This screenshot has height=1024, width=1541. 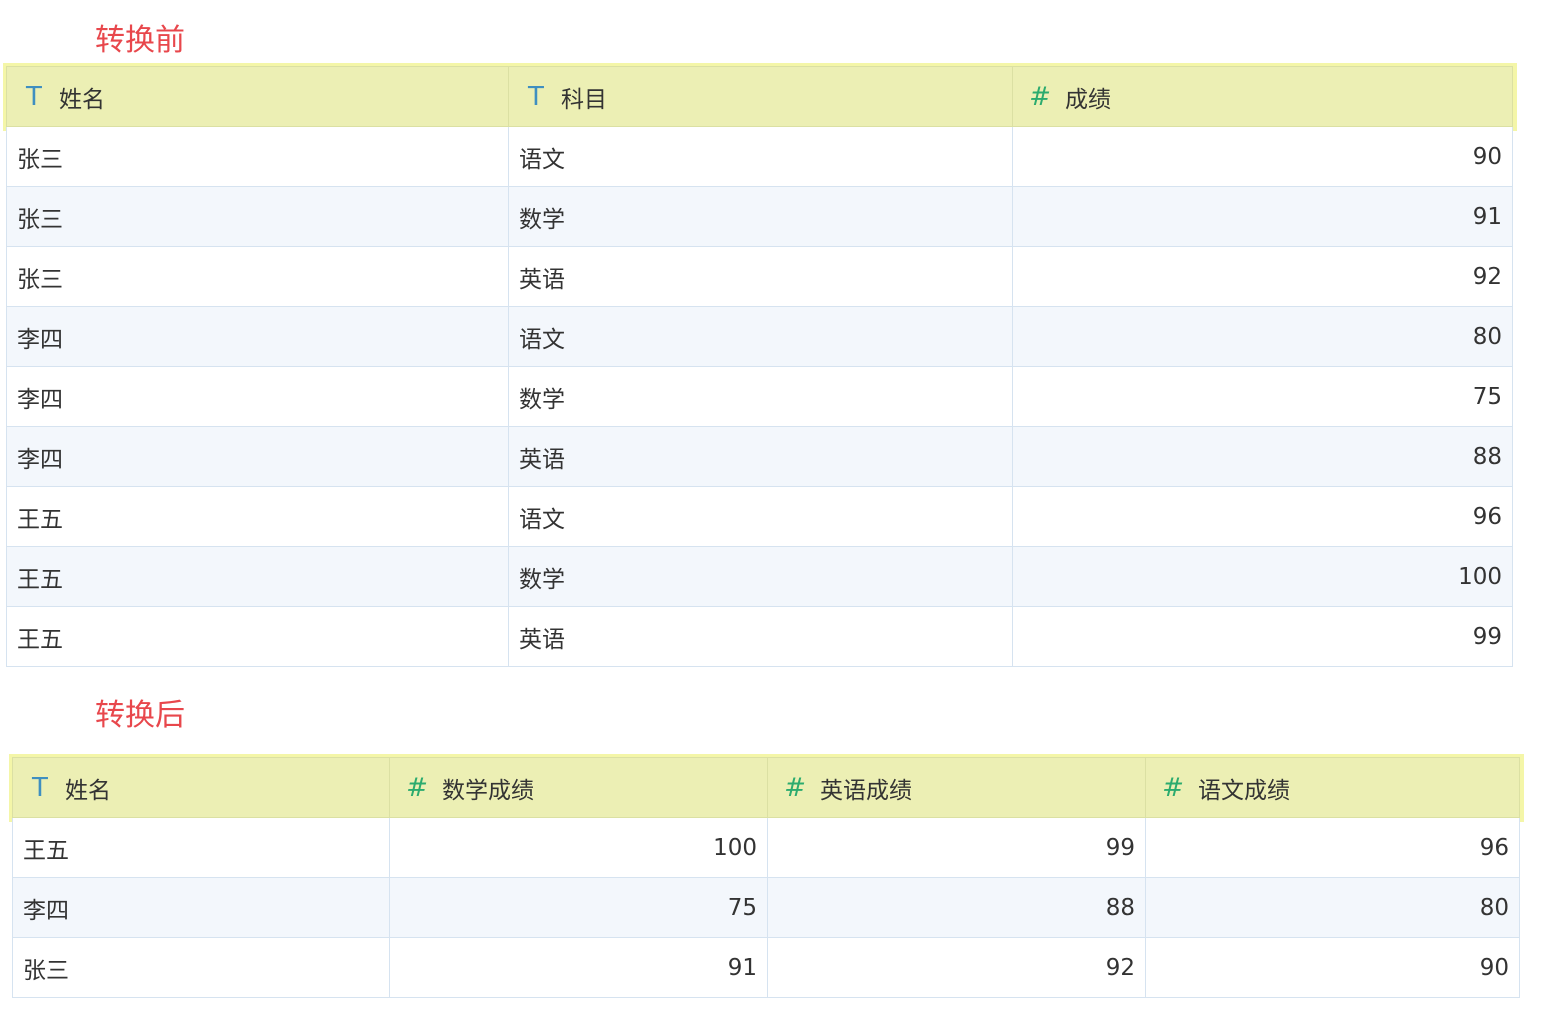 What do you see at coordinates (488, 790) in the screenshot?
I see `after-header-math-label: 数学成绩` at bounding box center [488, 790].